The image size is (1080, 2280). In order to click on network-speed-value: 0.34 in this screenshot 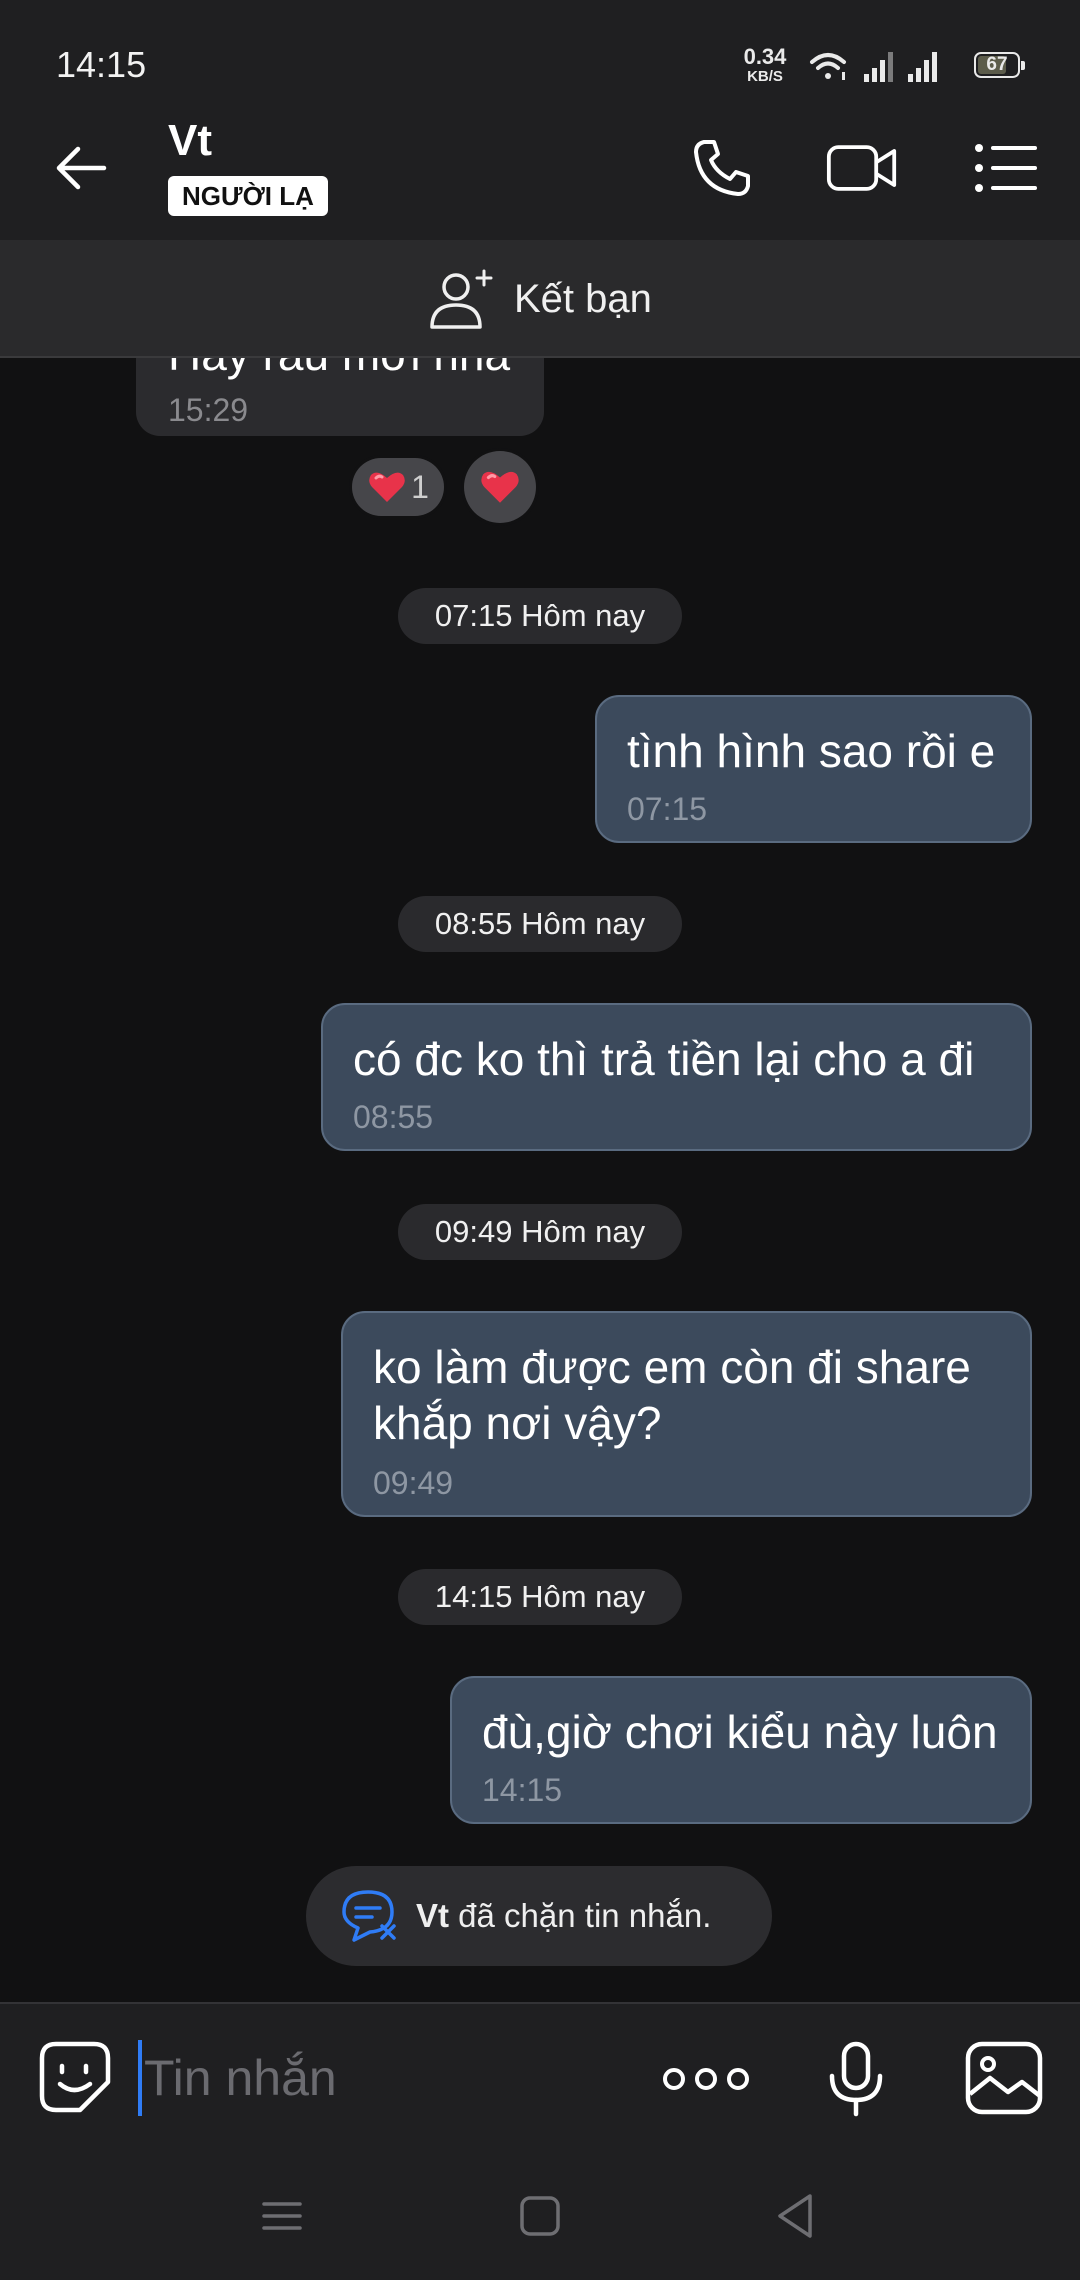, I will do `click(765, 56)`.